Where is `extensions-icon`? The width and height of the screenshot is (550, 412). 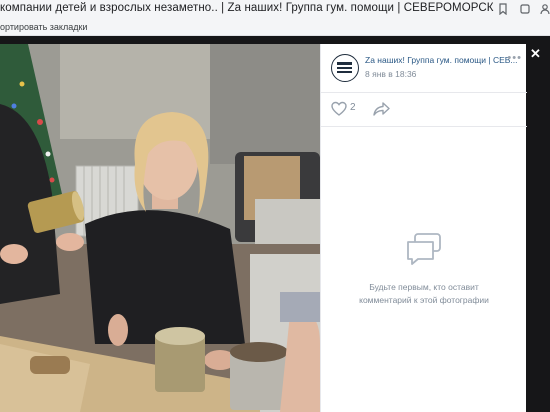
extensions-icon is located at coordinates (525, 9).